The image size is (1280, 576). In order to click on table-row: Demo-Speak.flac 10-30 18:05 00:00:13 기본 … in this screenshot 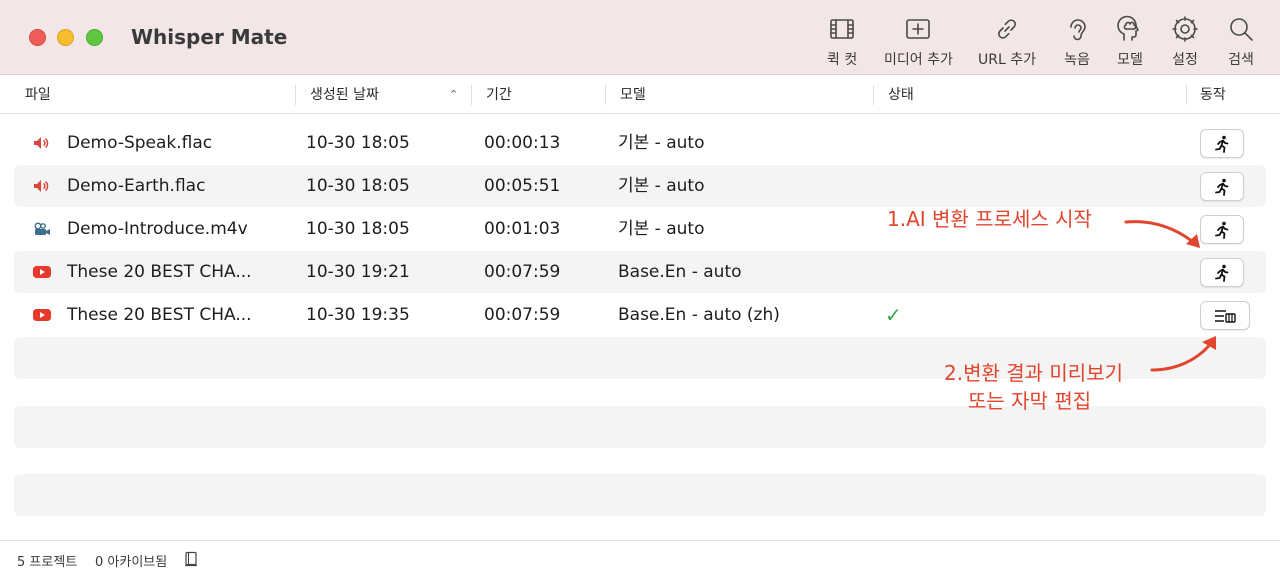, I will do `click(640, 143)`.